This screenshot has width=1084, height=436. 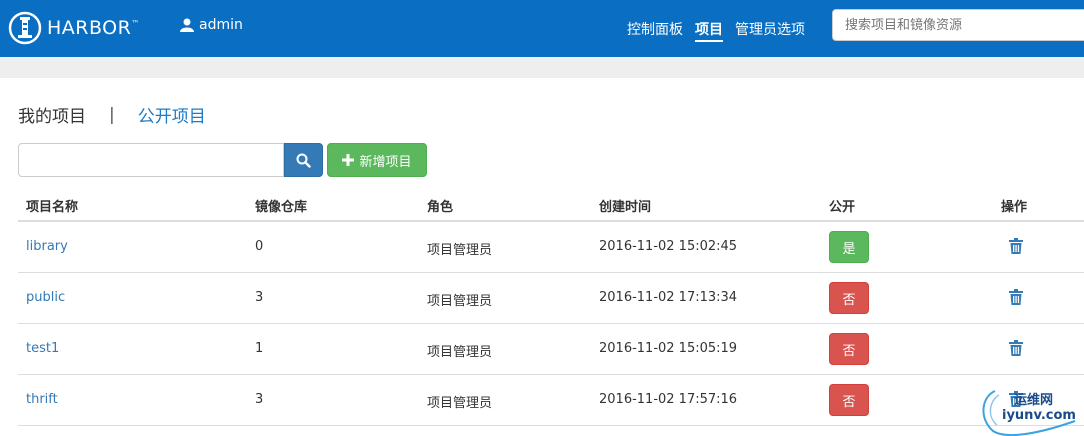 I want to click on repo-count: 1, so click(x=259, y=348).